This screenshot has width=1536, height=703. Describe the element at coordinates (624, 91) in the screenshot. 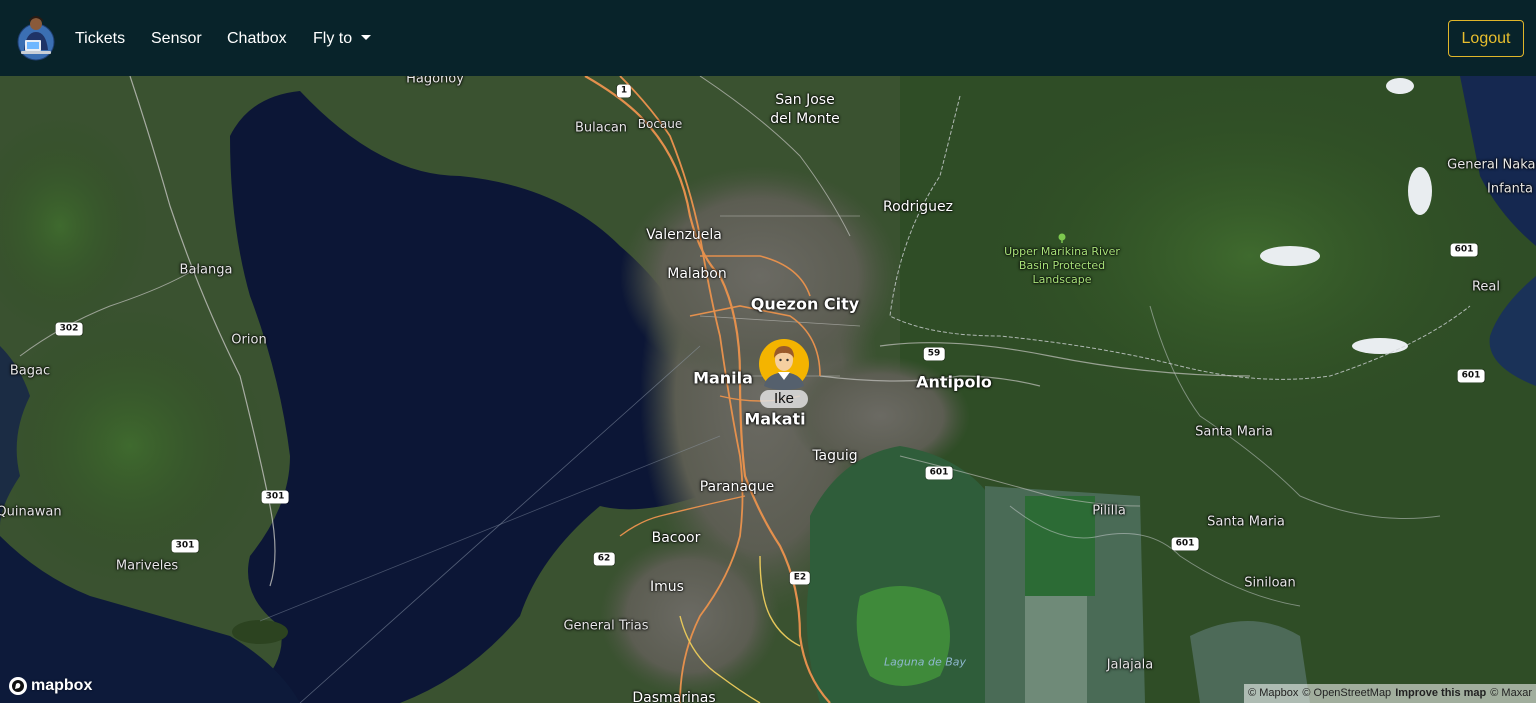

I see `road-shield: 1` at that location.